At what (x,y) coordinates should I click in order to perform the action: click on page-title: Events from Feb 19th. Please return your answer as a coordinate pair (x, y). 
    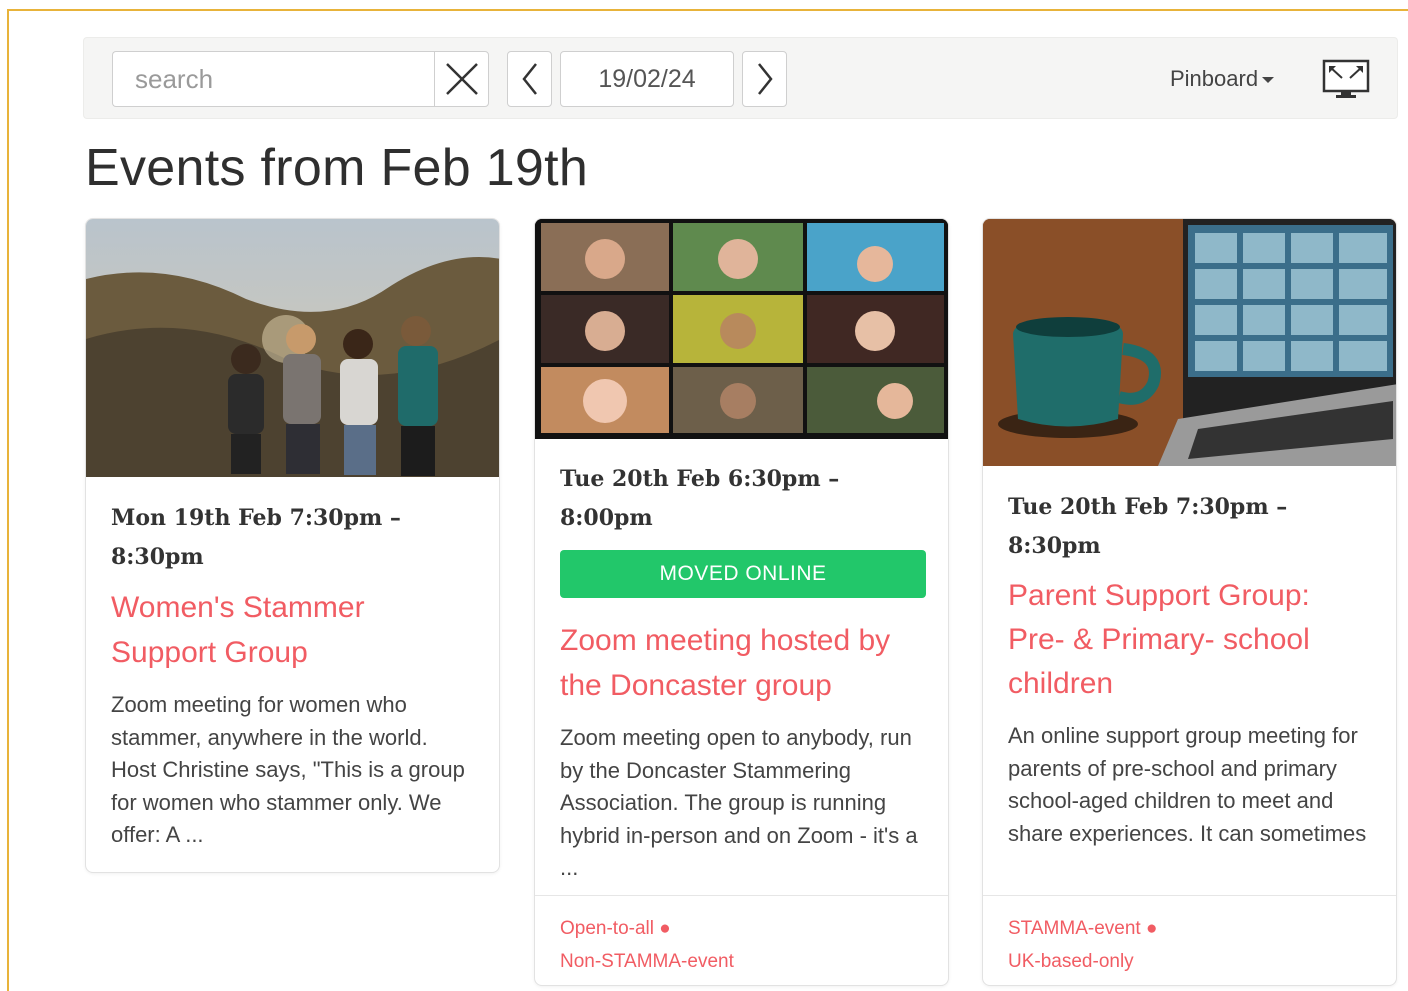
    Looking at the image, I should click on (337, 168).